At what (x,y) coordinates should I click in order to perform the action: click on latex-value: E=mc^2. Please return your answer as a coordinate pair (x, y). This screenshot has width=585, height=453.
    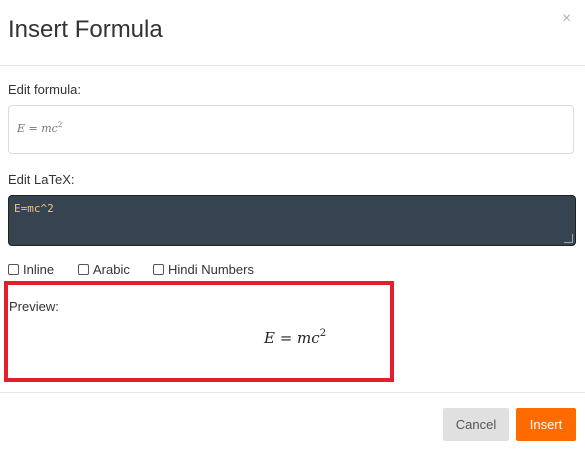
    Looking at the image, I should click on (34, 208).